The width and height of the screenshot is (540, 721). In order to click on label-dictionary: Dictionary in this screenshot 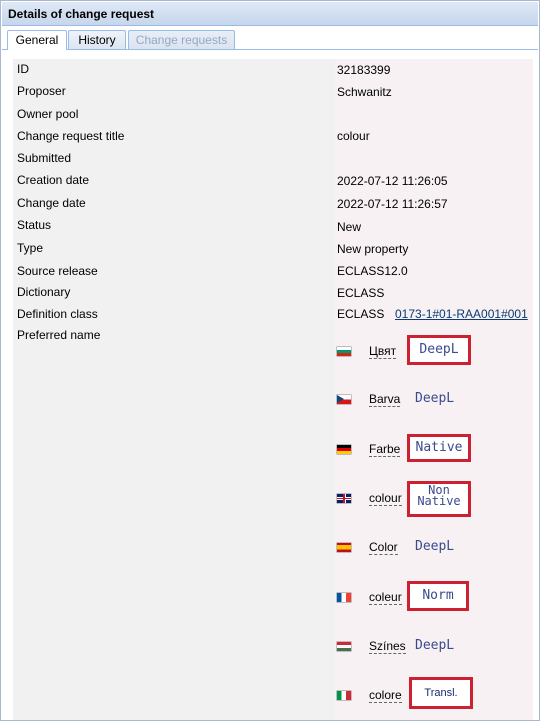, I will do `click(44, 292)`.